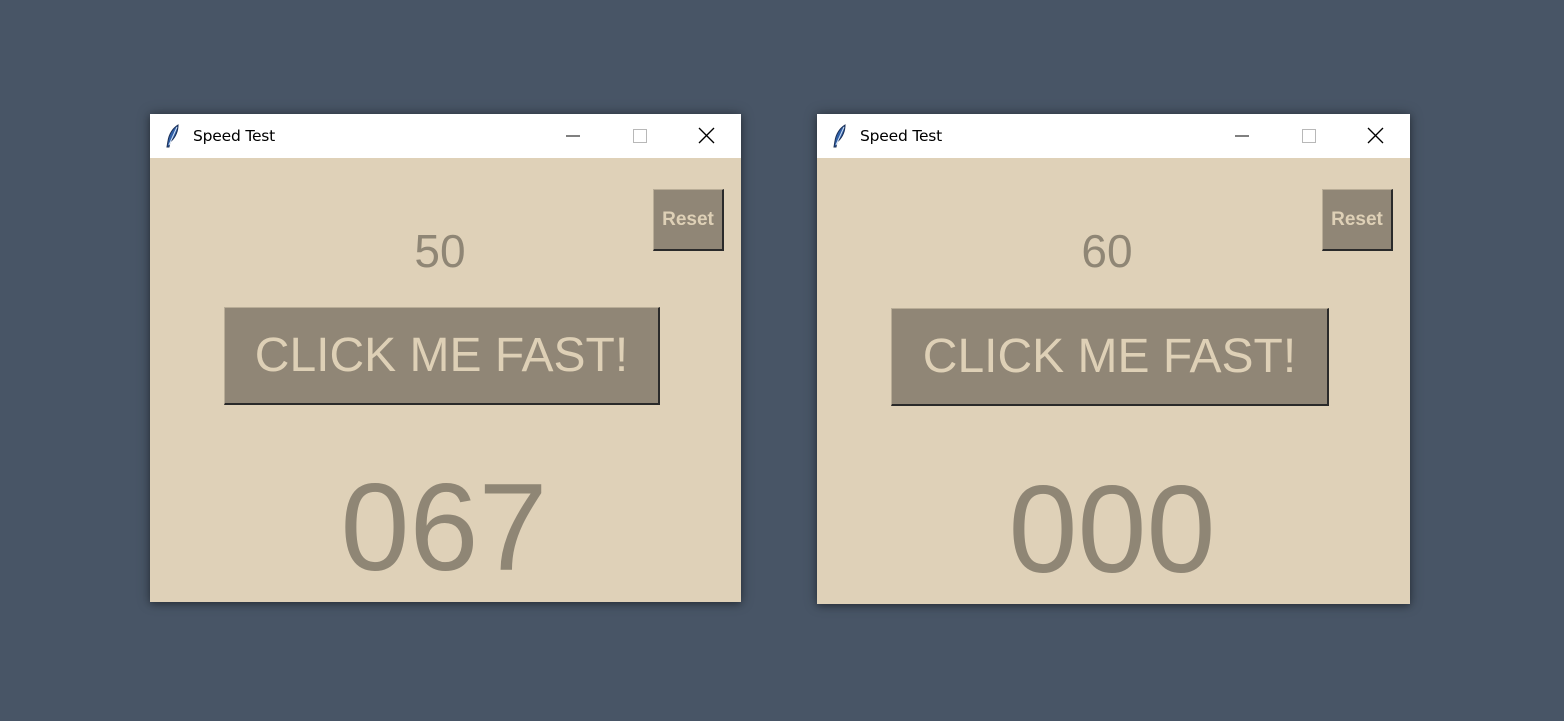 This screenshot has height=721, width=1564. I want to click on time-limit-label: 50, so click(440, 251).